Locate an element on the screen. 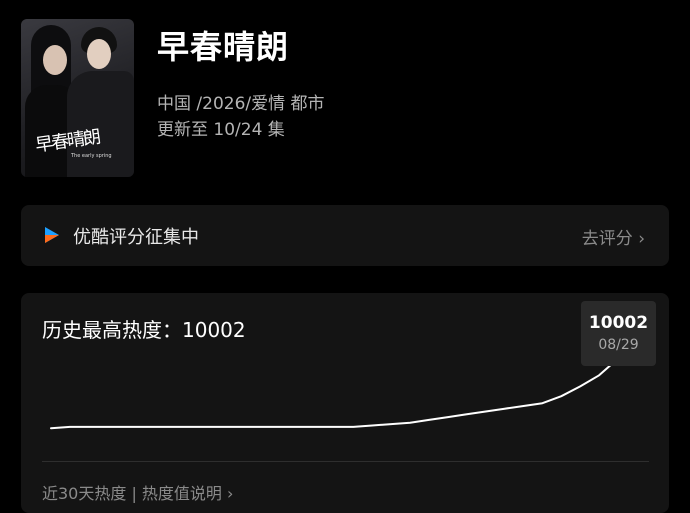 The height and width of the screenshot is (513, 690). poster-image: 早春晴朗 The early spring is located at coordinates (77, 98).